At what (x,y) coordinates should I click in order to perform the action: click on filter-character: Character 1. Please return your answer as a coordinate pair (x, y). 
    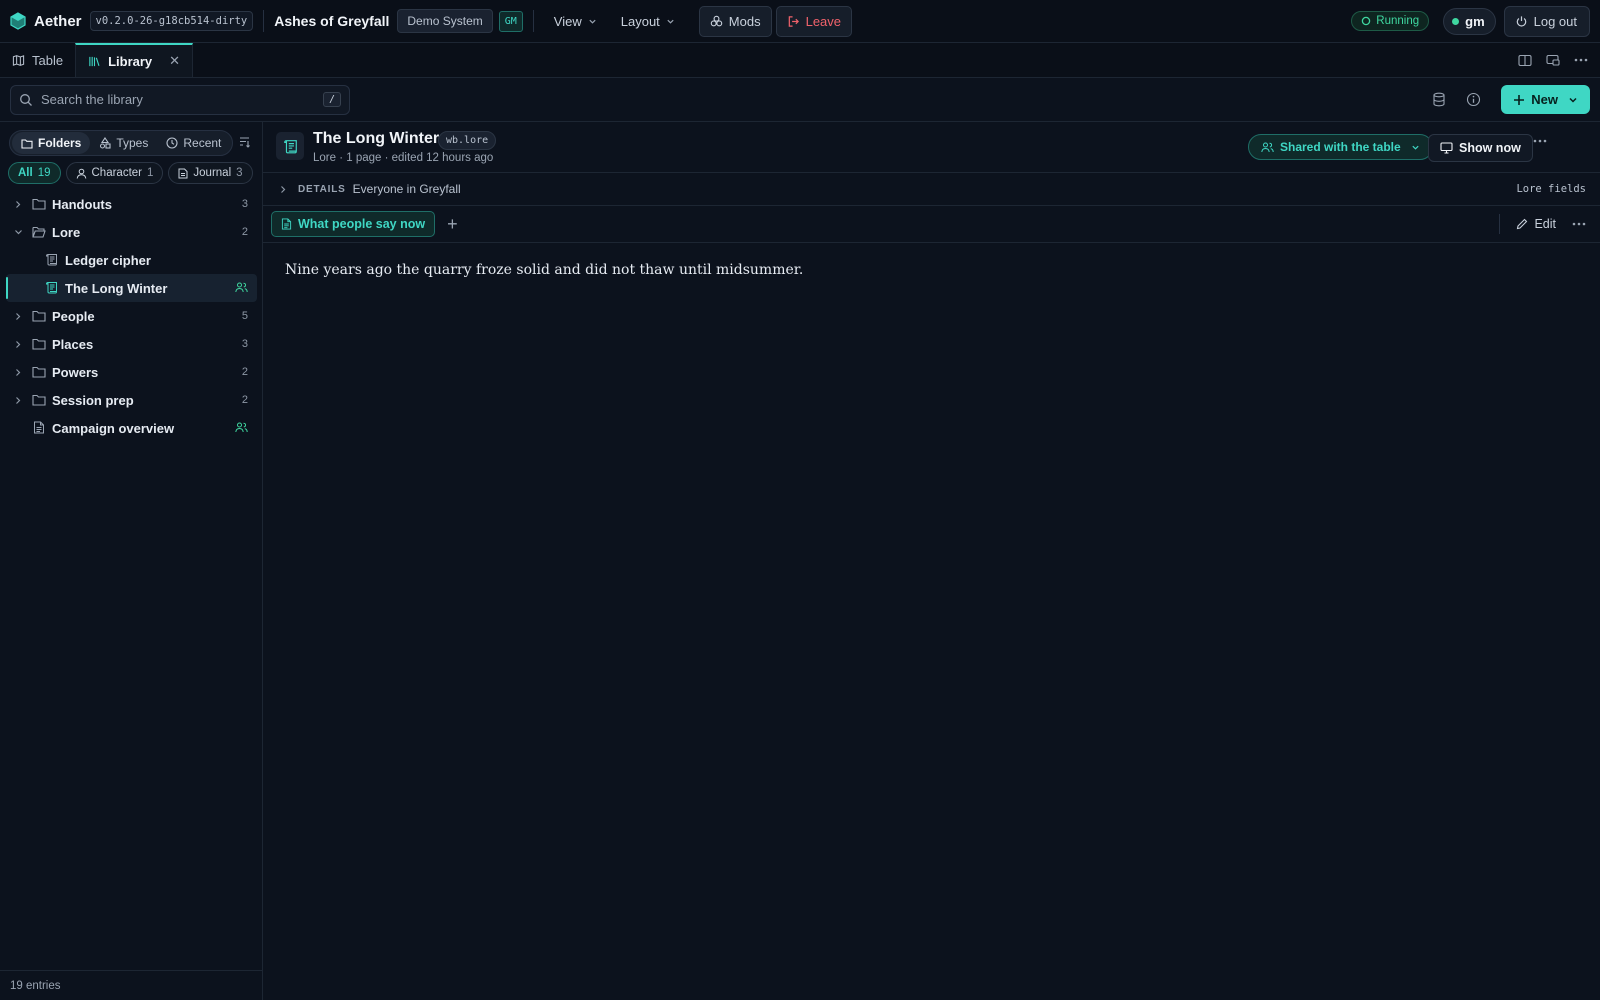
    Looking at the image, I should click on (114, 173).